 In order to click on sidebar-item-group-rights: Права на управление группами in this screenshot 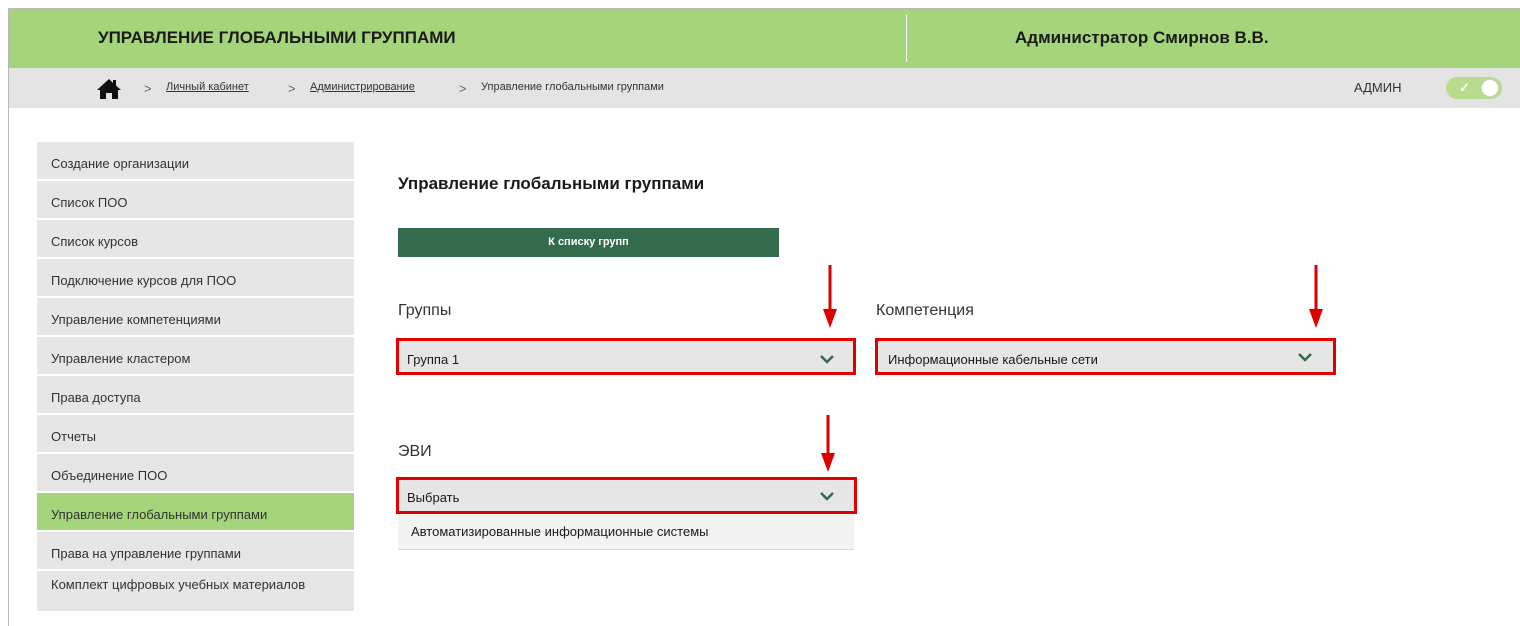, I will do `click(195, 551)`.